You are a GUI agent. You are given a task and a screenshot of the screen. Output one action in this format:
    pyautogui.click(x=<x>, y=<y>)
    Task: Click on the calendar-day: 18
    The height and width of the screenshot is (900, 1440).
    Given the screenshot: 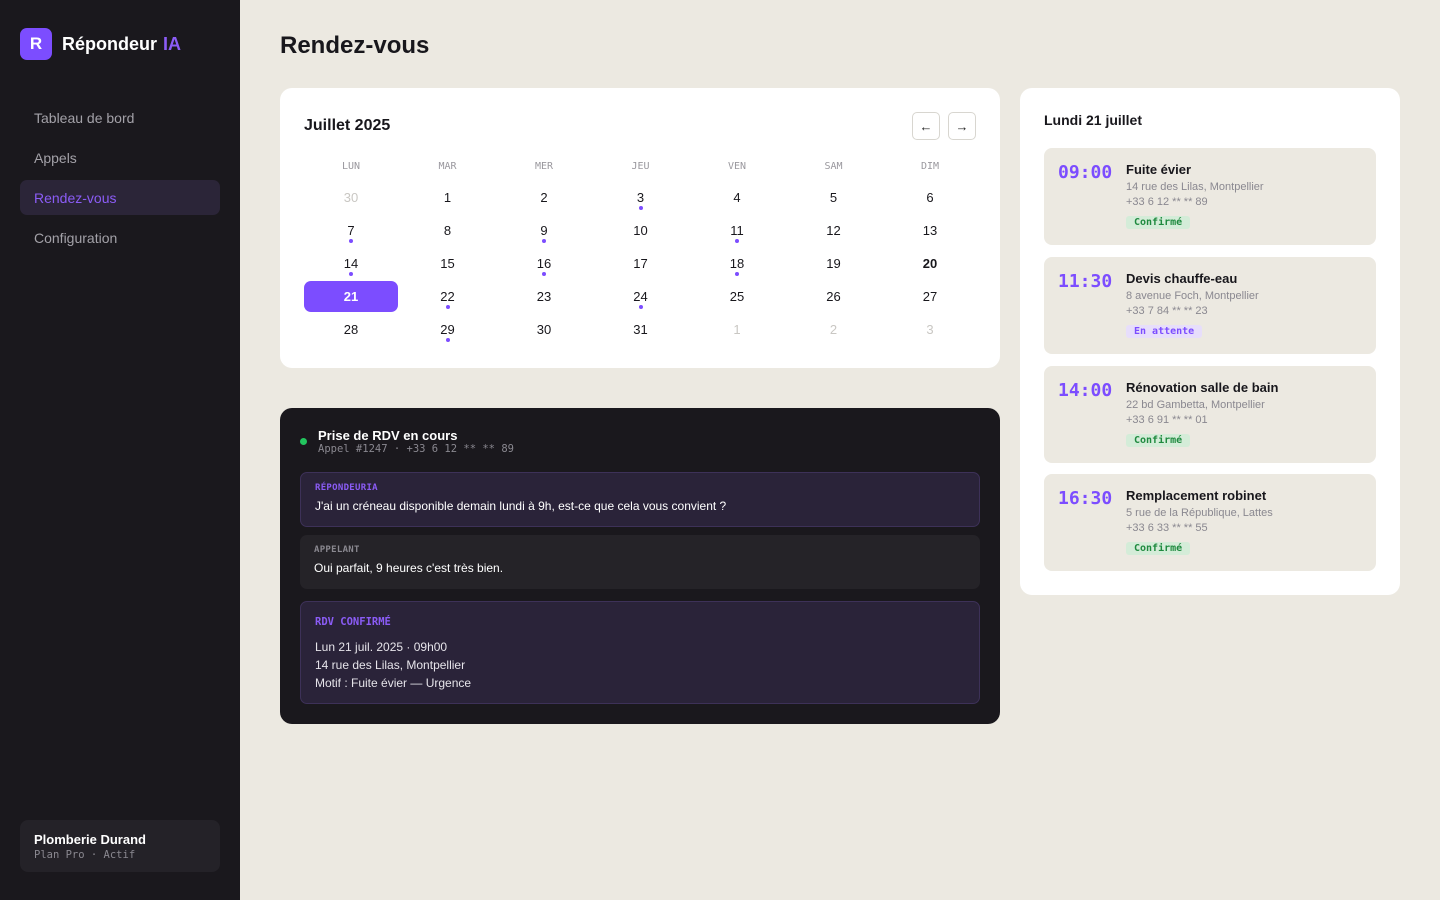 What is the action you would take?
    pyautogui.click(x=737, y=263)
    